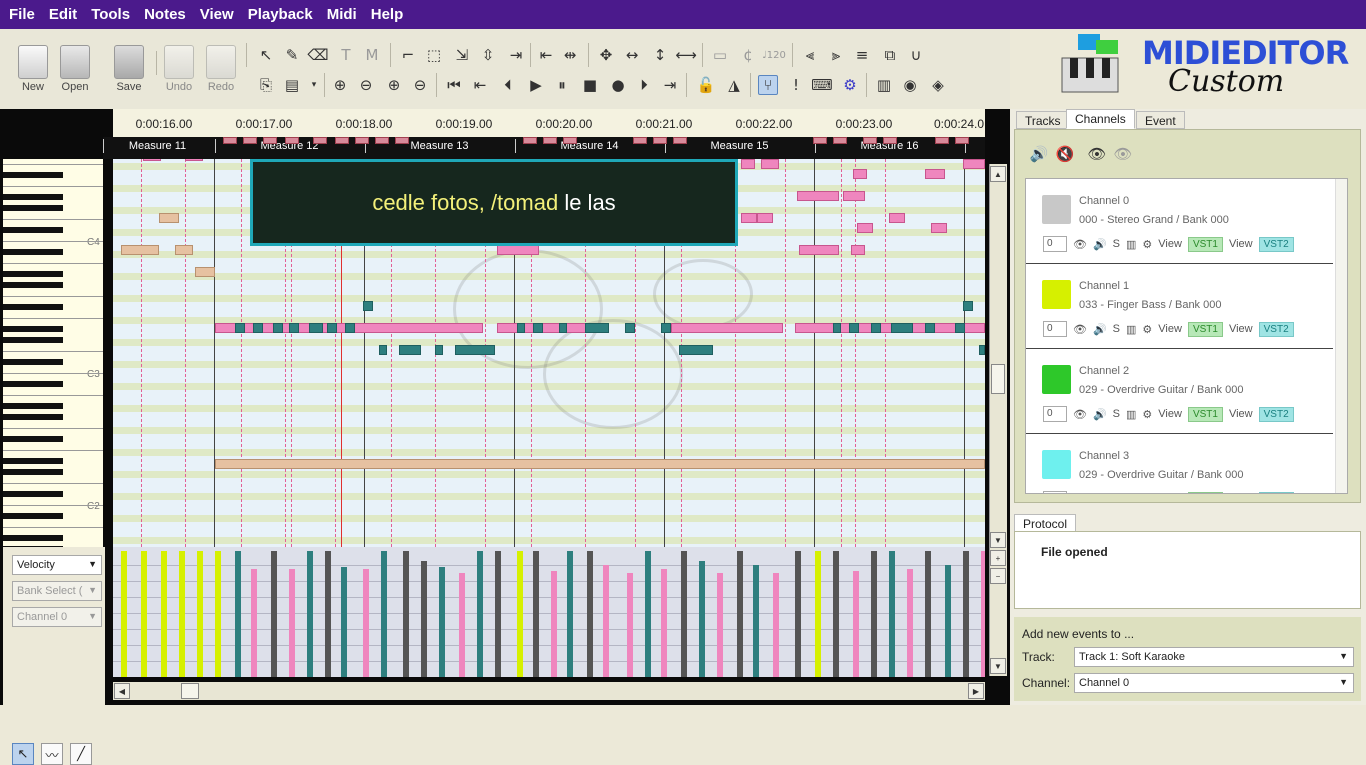 This screenshot has width=1366, height=765. Describe the element at coordinates (165, 14) in the screenshot. I see `menu-notes: Notes` at that location.